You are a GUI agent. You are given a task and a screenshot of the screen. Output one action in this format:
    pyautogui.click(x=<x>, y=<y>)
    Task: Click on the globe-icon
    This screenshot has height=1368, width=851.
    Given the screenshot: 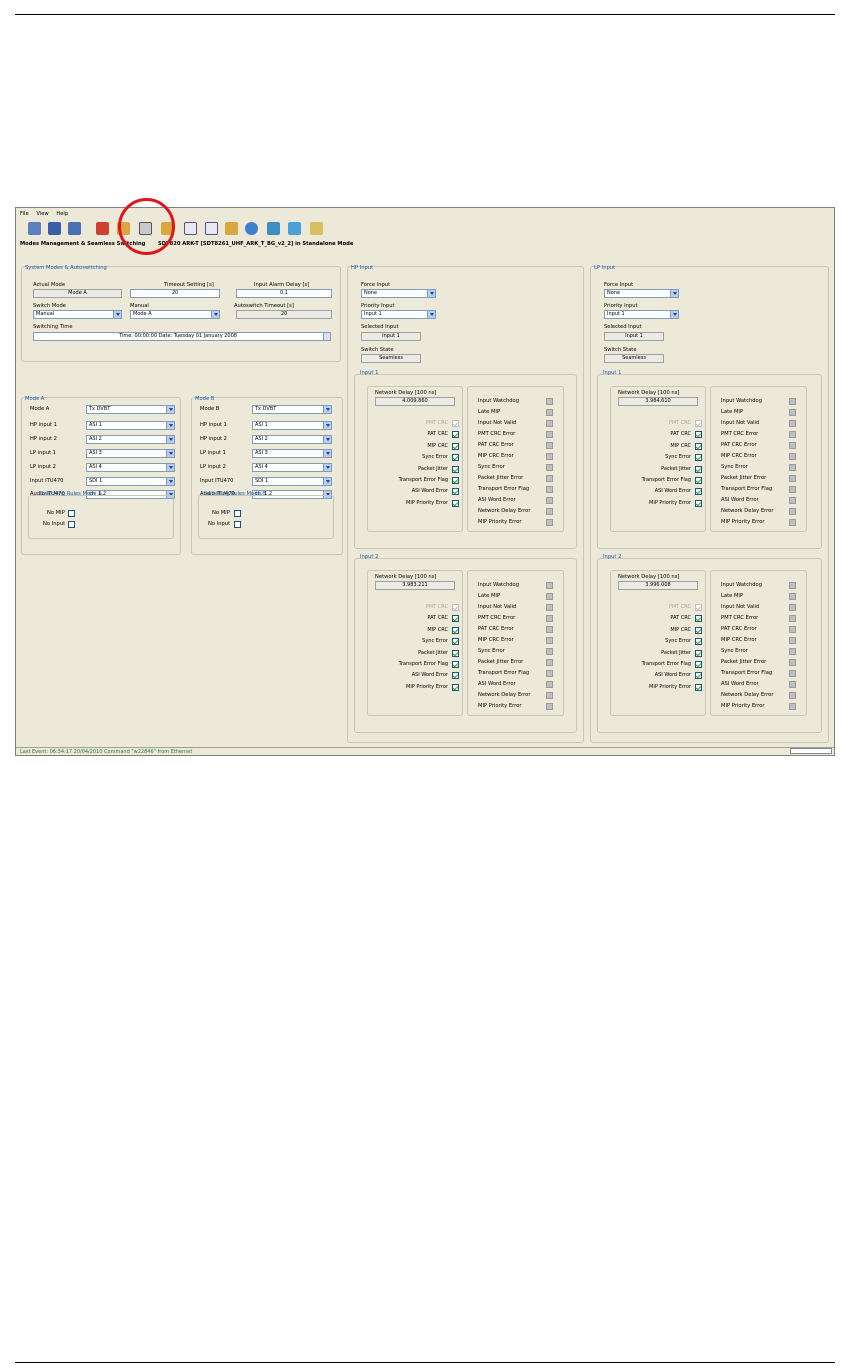 What is the action you would take?
    pyautogui.click(x=251, y=228)
    